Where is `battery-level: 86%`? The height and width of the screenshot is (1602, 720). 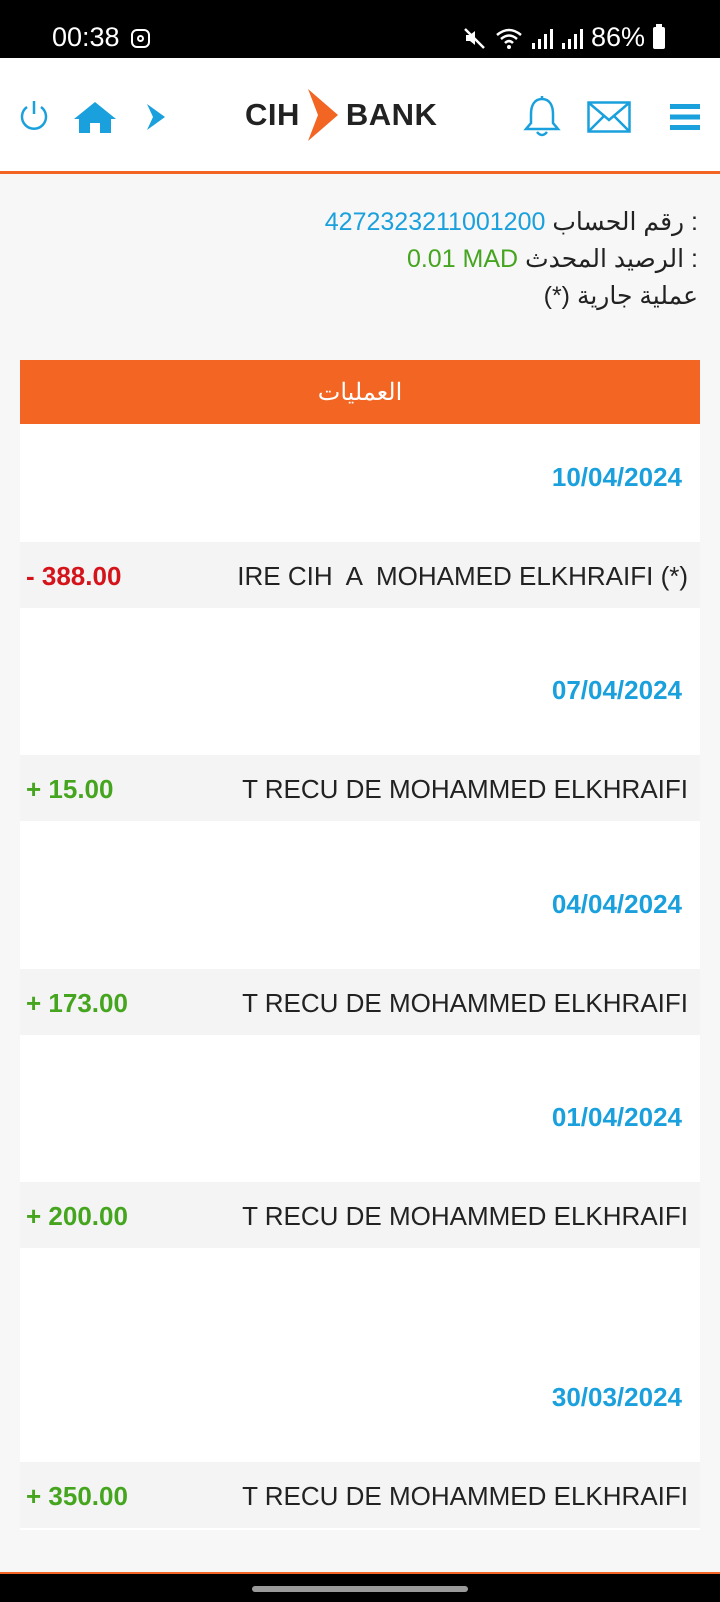 battery-level: 86% is located at coordinates (617, 37).